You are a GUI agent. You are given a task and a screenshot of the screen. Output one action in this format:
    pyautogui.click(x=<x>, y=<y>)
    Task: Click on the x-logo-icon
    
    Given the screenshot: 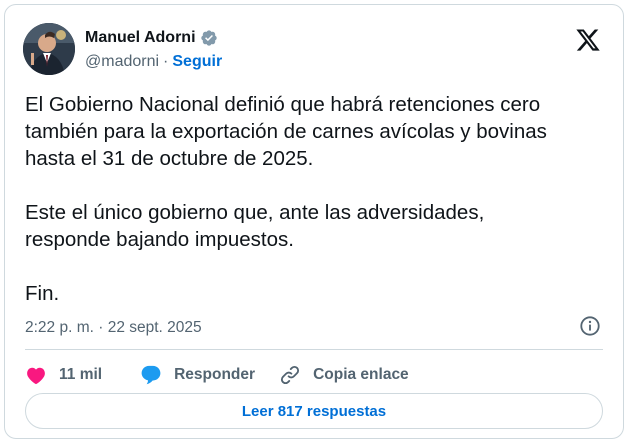 What is the action you would take?
    pyautogui.click(x=588, y=40)
    